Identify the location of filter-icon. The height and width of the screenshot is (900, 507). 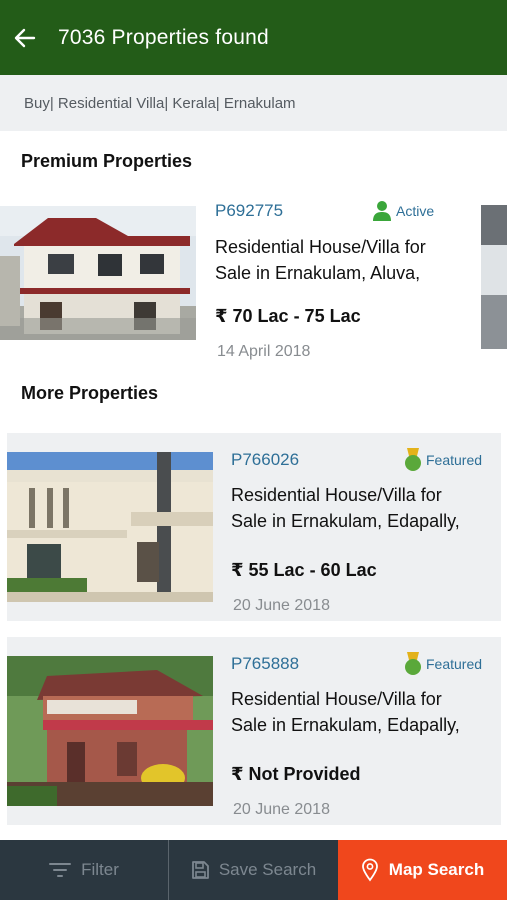
(60, 870).